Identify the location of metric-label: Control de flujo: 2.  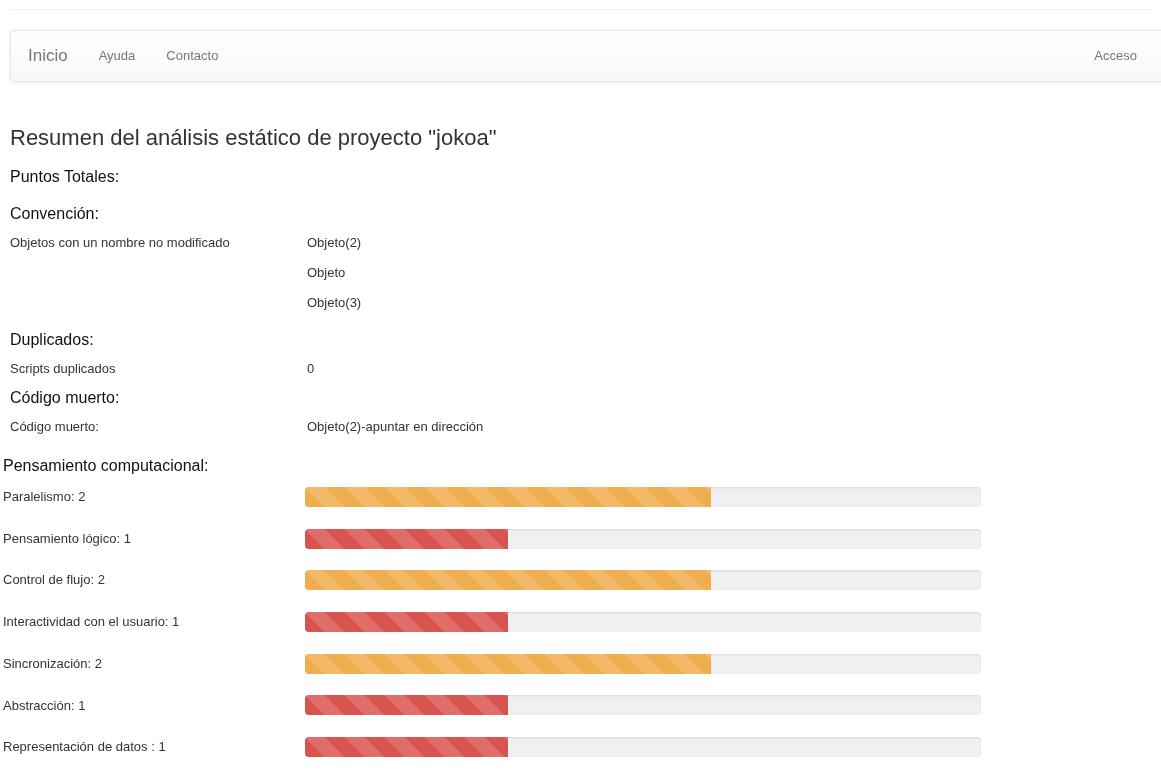
(54, 580).